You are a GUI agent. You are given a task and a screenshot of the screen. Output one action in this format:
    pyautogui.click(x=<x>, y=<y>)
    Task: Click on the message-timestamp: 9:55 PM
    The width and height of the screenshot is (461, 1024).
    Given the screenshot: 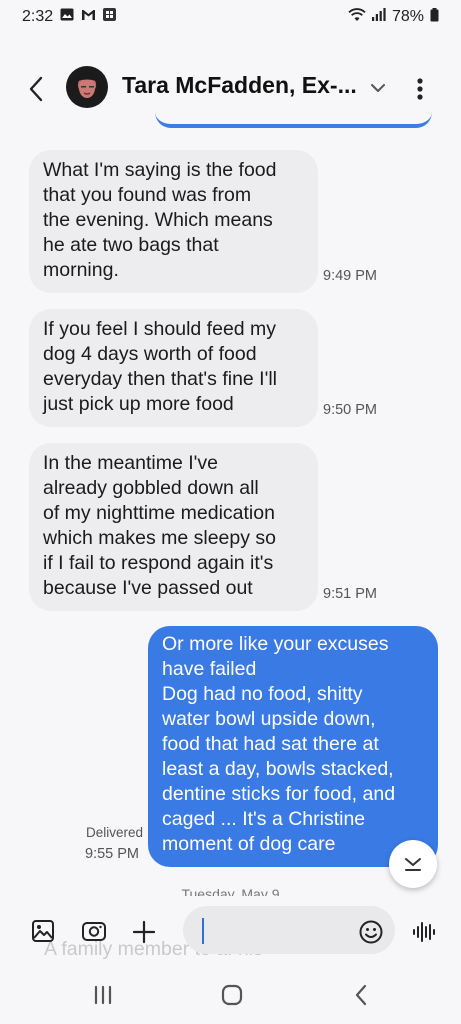 What is the action you would take?
    pyautogui.click(x=112, y=854)
    